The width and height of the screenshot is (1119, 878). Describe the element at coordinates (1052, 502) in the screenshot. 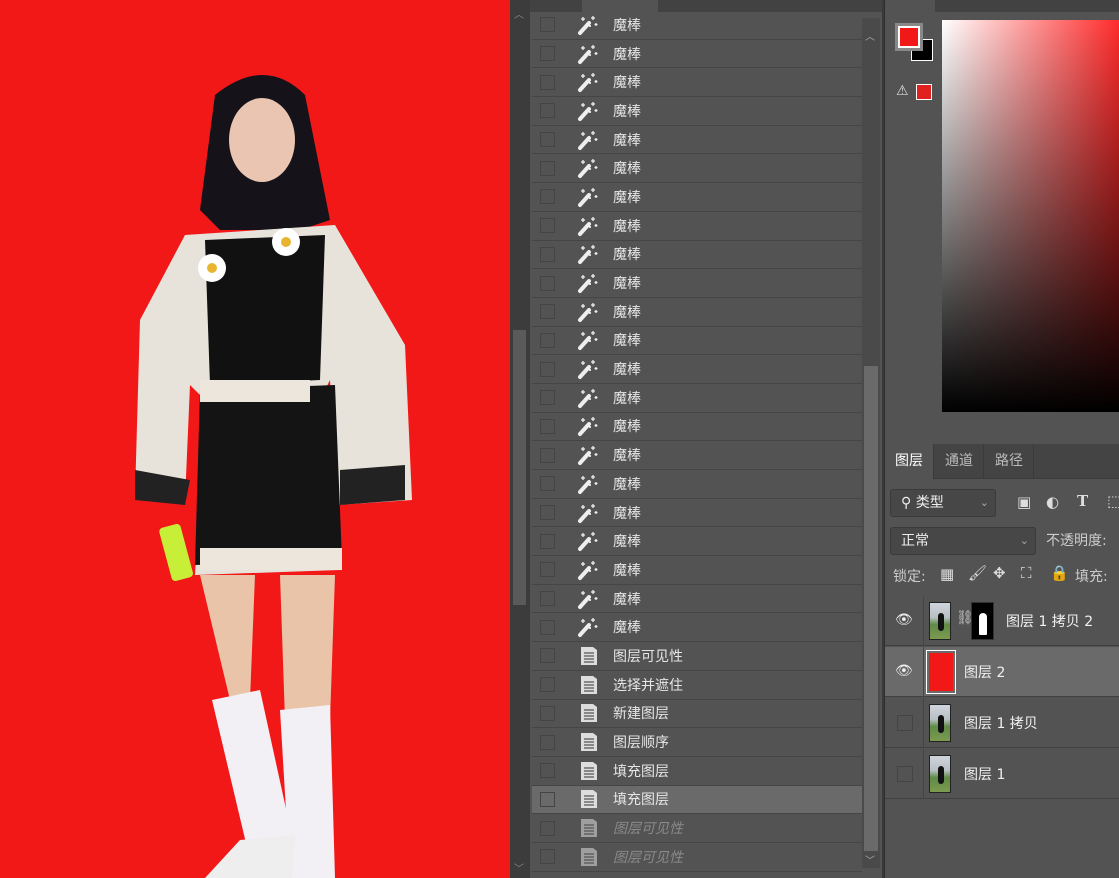

I see `adjustment-filter-icon: ◐` at that location.